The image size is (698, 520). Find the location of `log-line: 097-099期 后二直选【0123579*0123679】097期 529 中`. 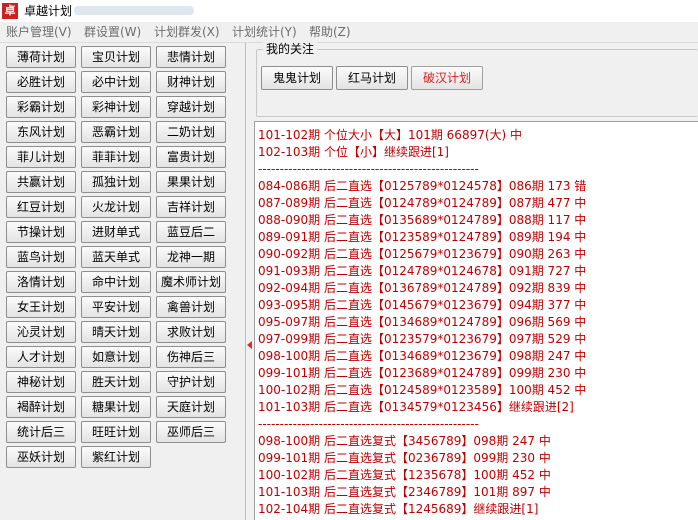

log-line: 097-099期 后二直选【0123579*0123679】097期 529 中 is located at coordinates (422, 339).